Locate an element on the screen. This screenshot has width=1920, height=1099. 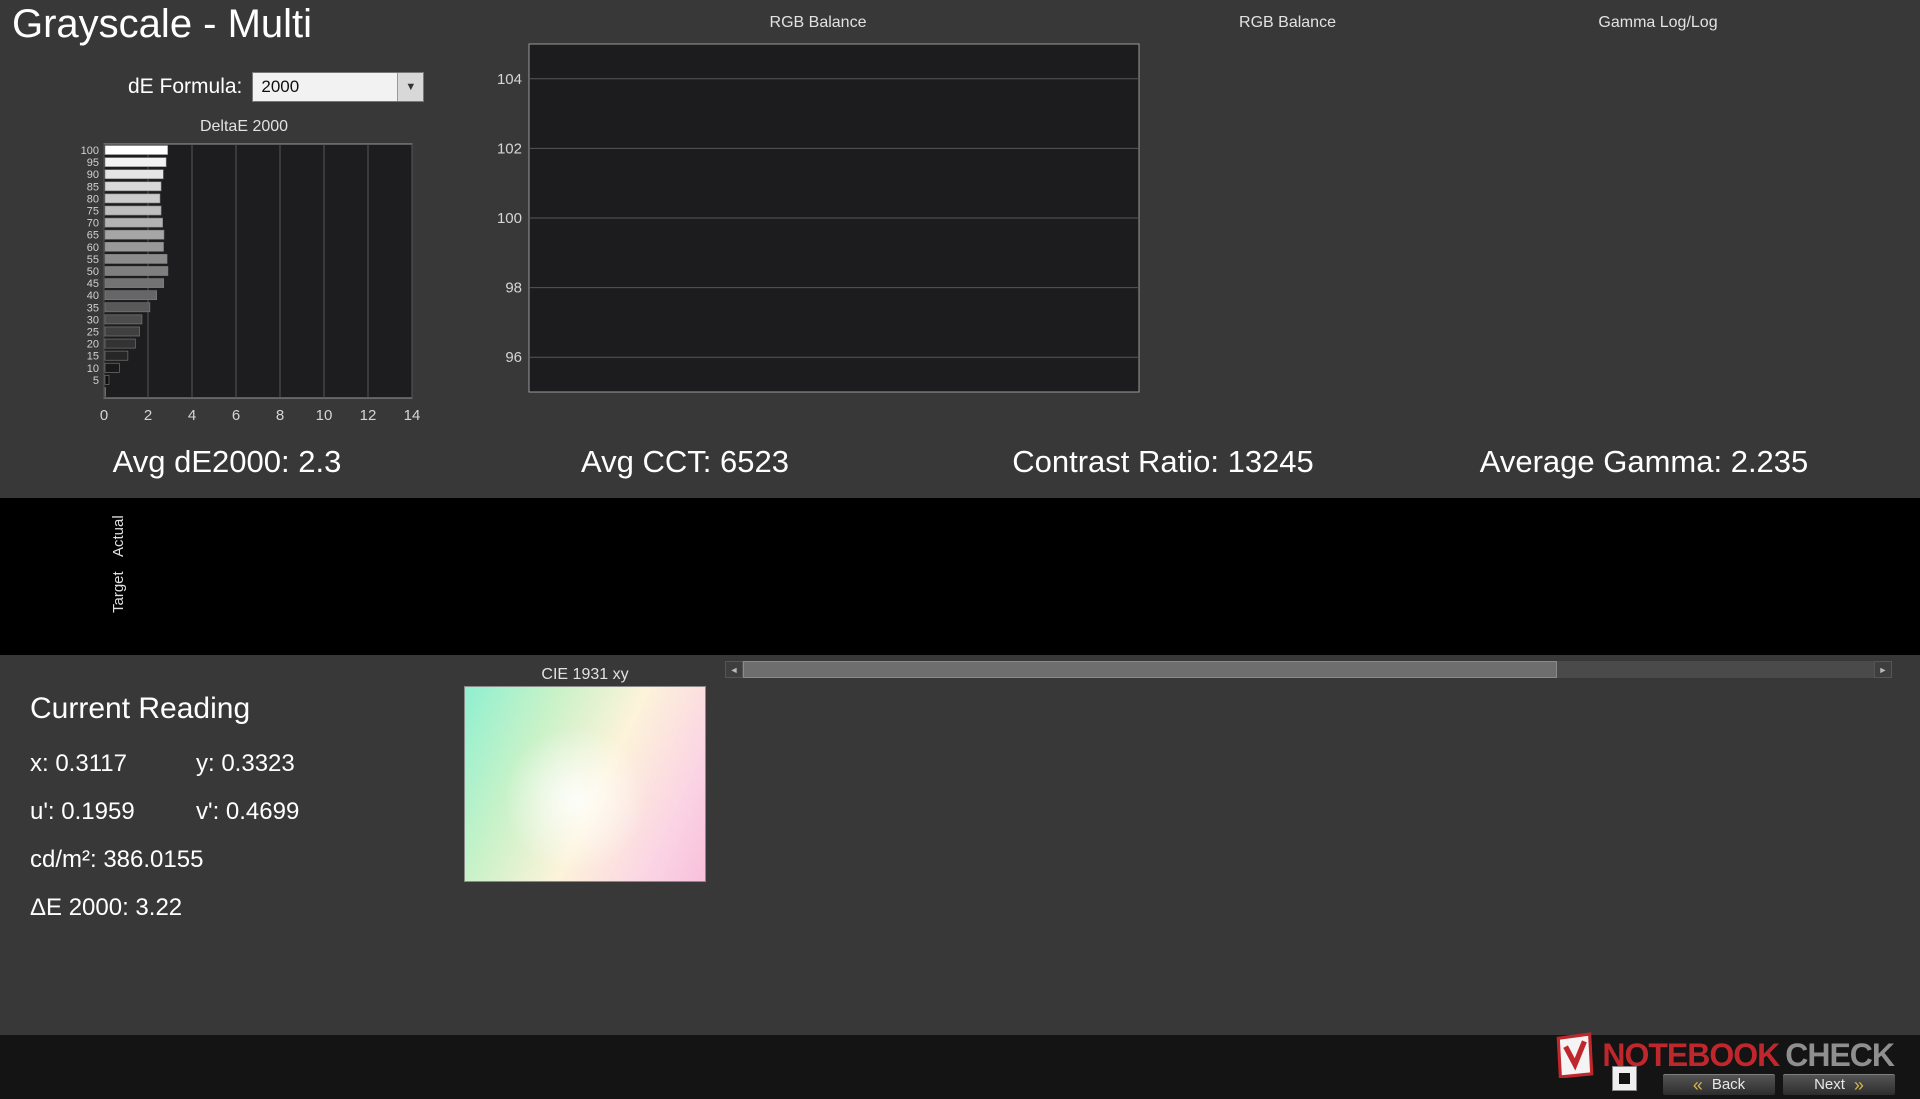
svg-text: 40 is located at coordinates (93, 296).